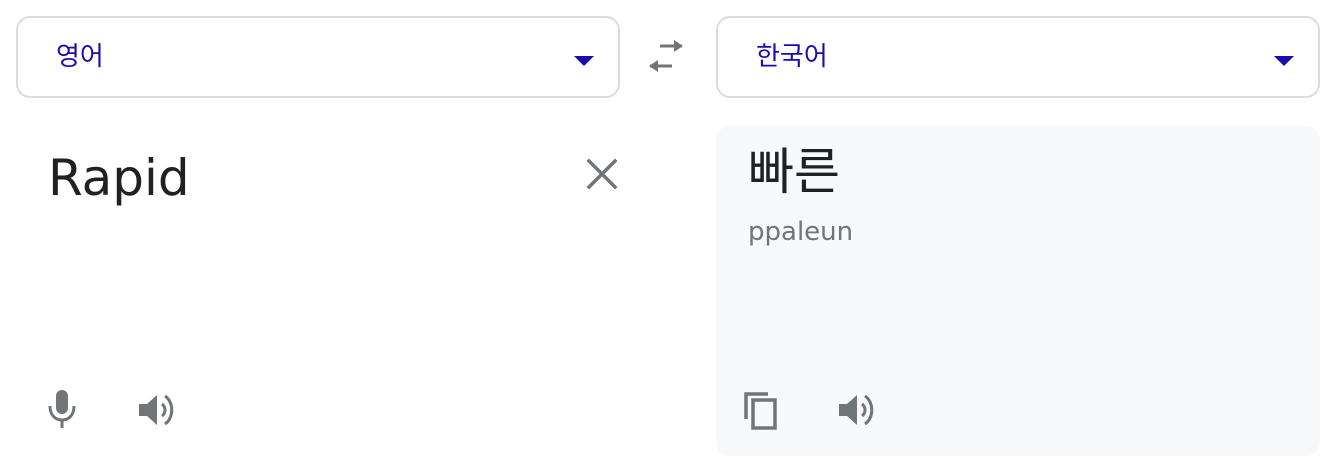 The height and width of the screenshot is (476, 1338). I want to click on listen-source-button, so click(158, 410).